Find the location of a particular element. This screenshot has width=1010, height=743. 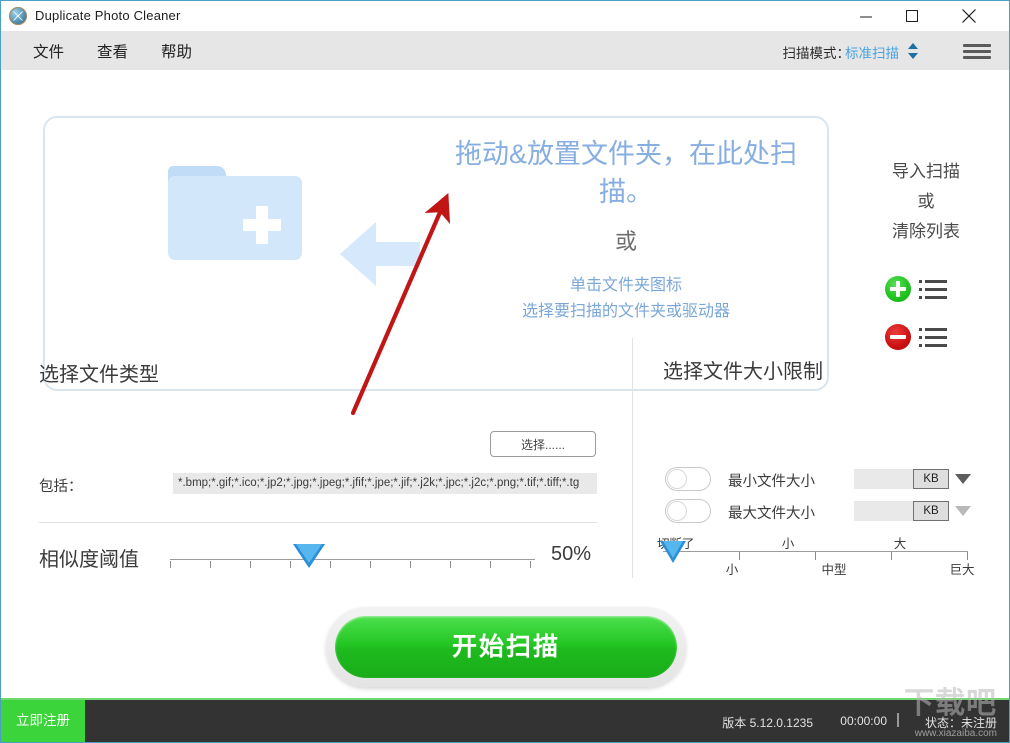

start-scan-button-label: 开始扫描 is located at coordinates (506, 647).